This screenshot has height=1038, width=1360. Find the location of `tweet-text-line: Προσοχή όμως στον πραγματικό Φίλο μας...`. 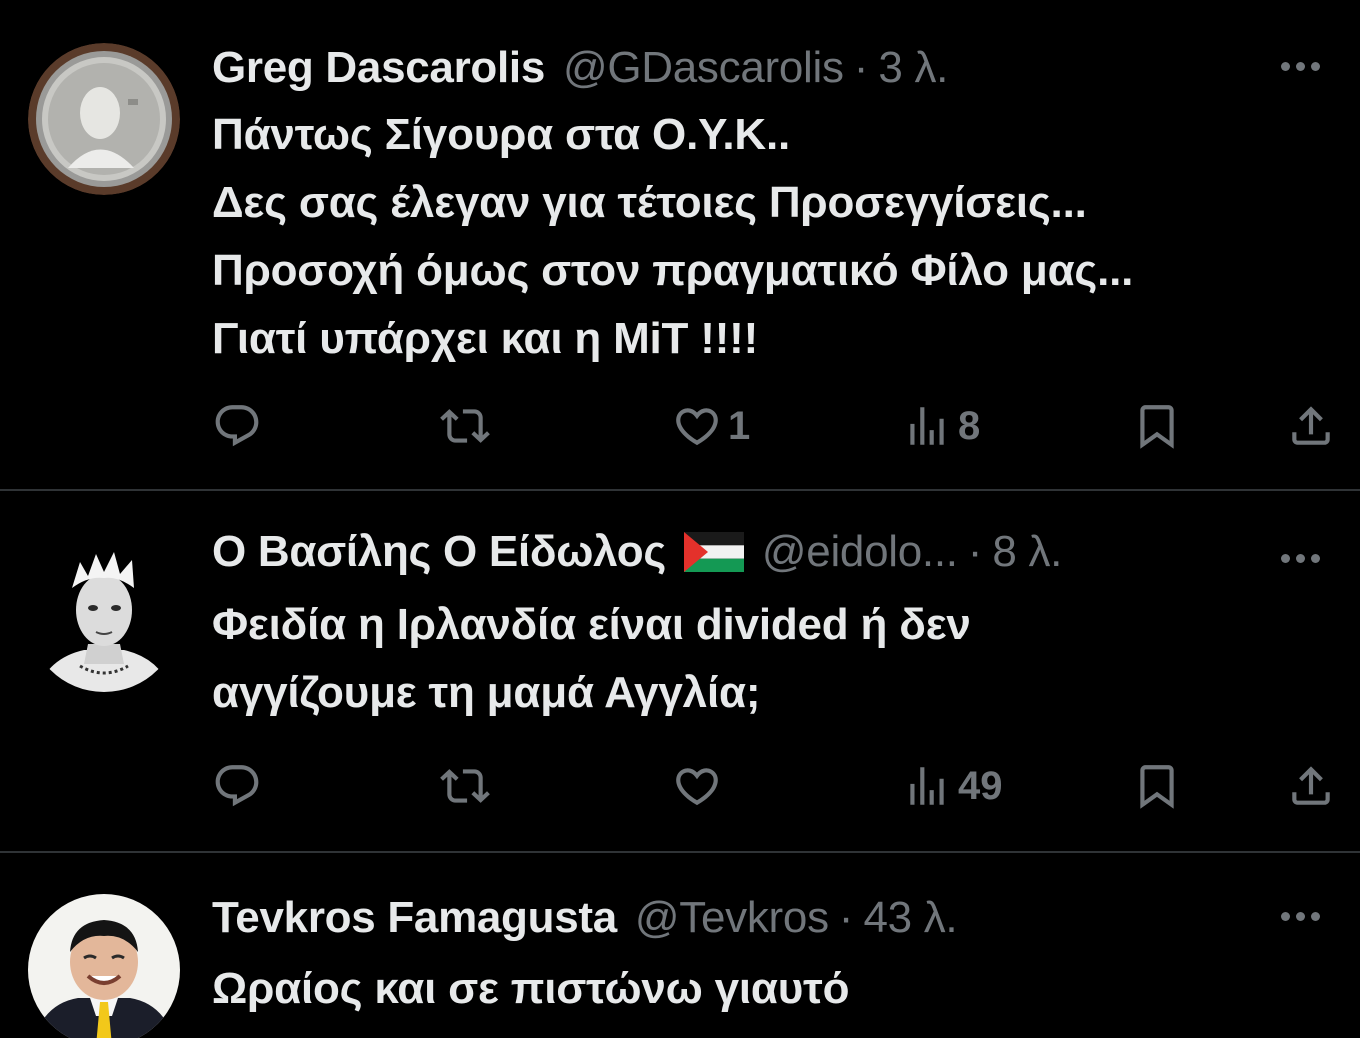

tweet-text-line: Προσοχή όμως στον πραγματικό Φίλο μας... is located at coordinates (673, 270).